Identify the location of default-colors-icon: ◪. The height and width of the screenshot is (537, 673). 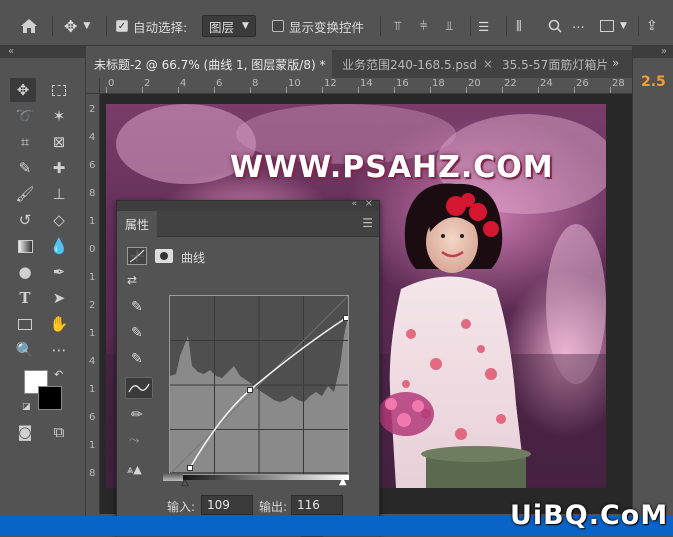
(26, 407).